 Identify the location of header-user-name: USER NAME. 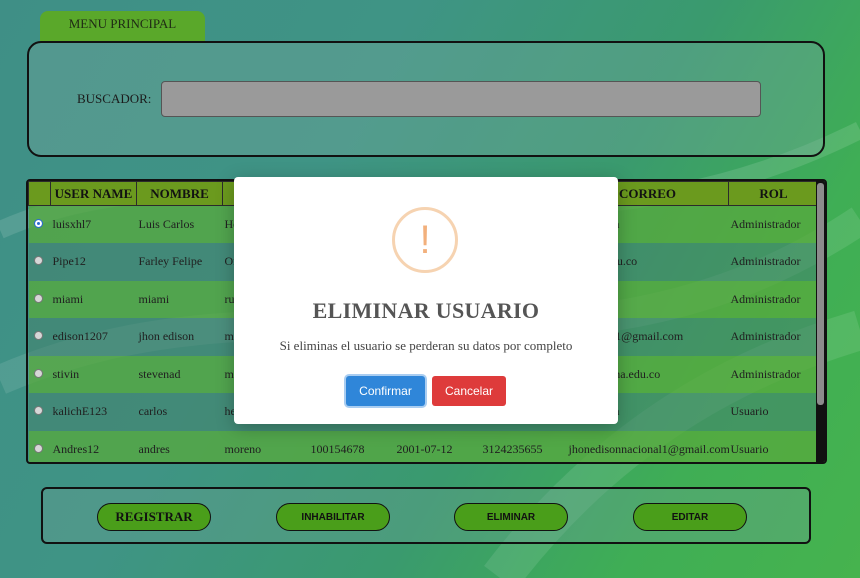
(93, 193).